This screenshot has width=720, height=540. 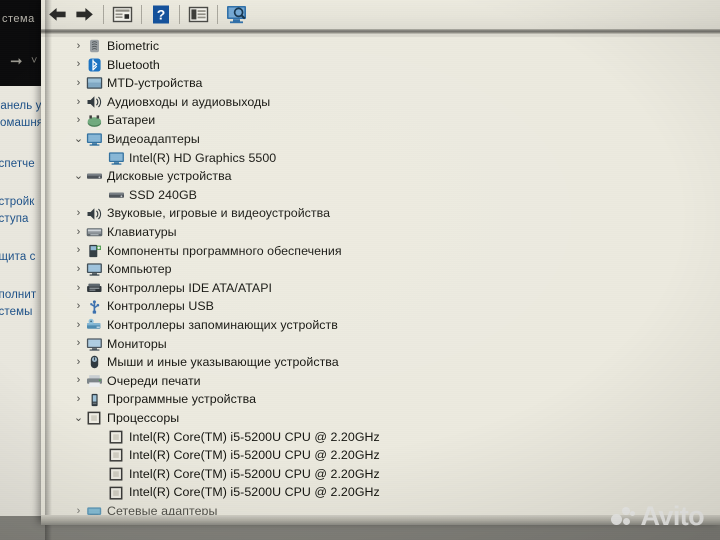 What do you see at coordinates (380, 158) in the screenshot?
I see `tree-item: ›Intel(R) HD Graphics 5500` at bounding box center [380, 158].